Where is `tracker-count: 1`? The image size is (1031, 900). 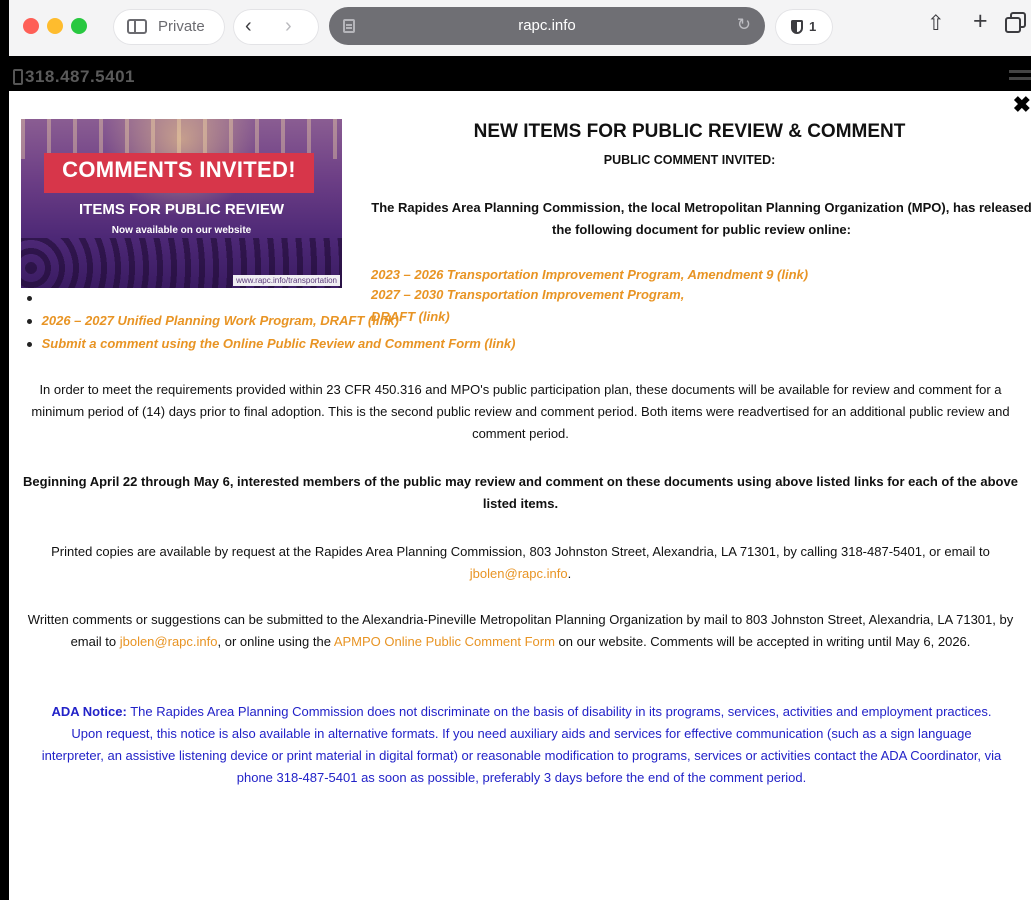 tracker-count: 1 is located at coordinates (813, 26).